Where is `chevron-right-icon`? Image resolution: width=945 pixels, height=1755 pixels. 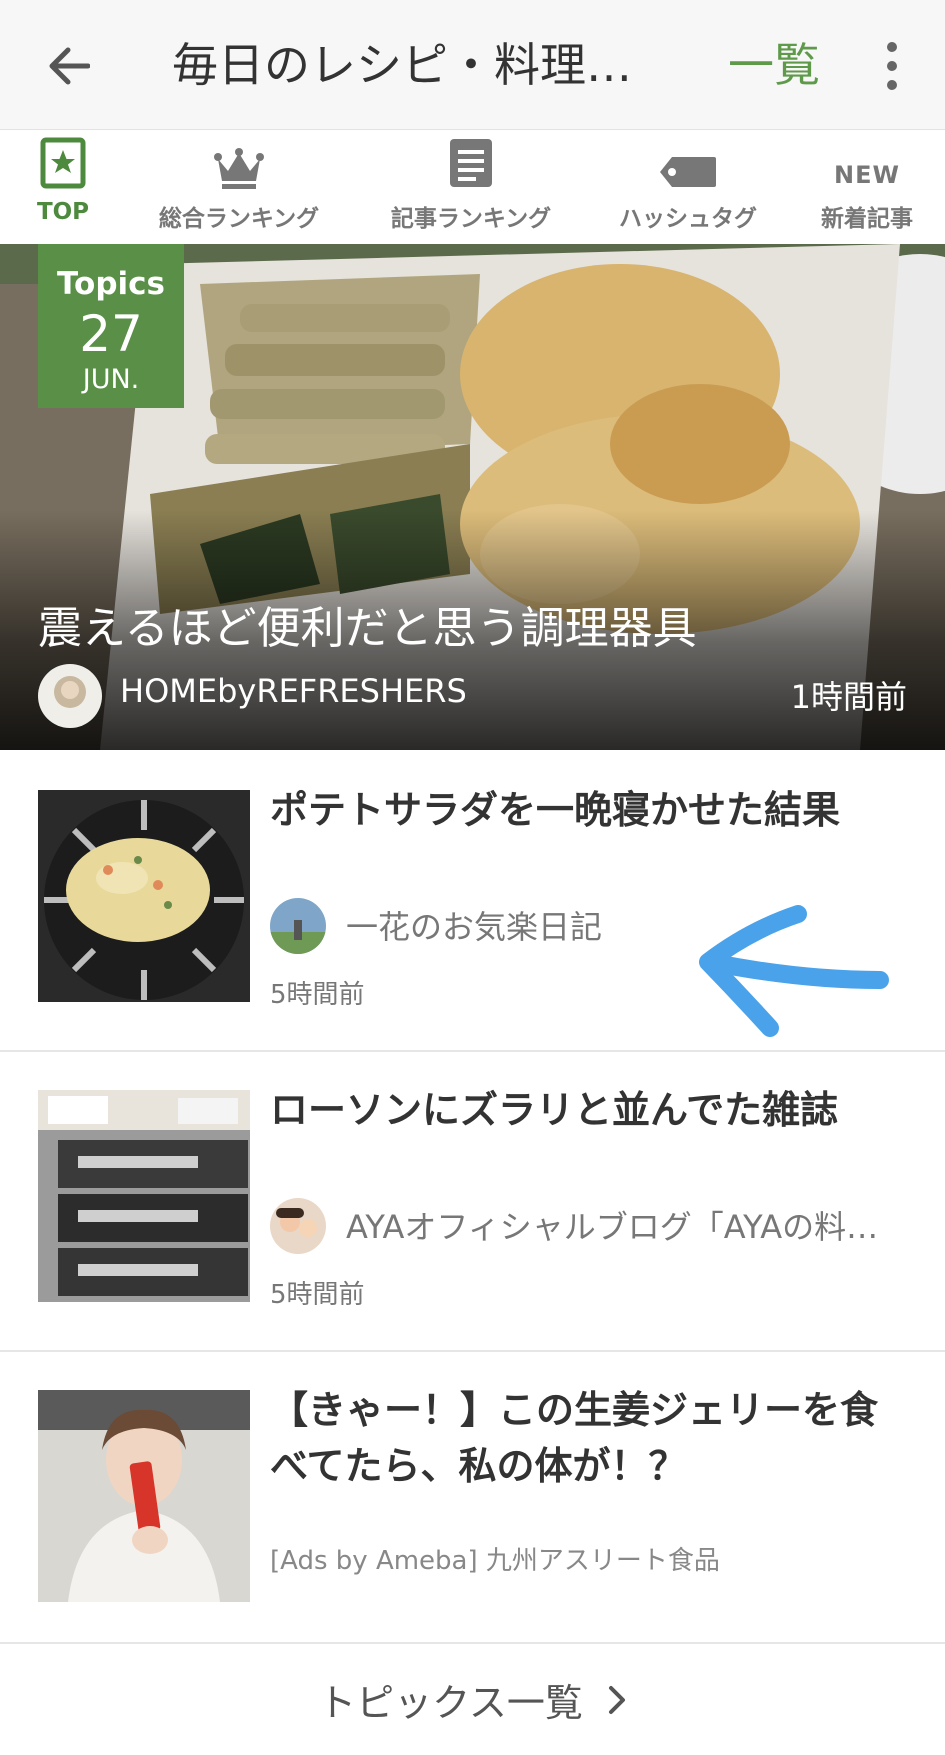
chevron-right-icon is located at coordinates (616, 1699).